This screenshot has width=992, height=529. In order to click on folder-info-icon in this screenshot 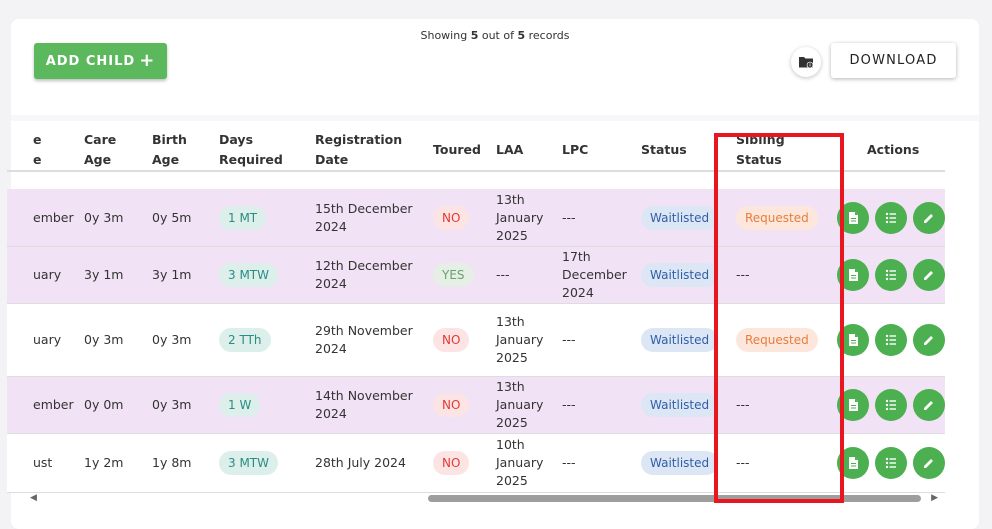, I will do `click(806, 63)`.